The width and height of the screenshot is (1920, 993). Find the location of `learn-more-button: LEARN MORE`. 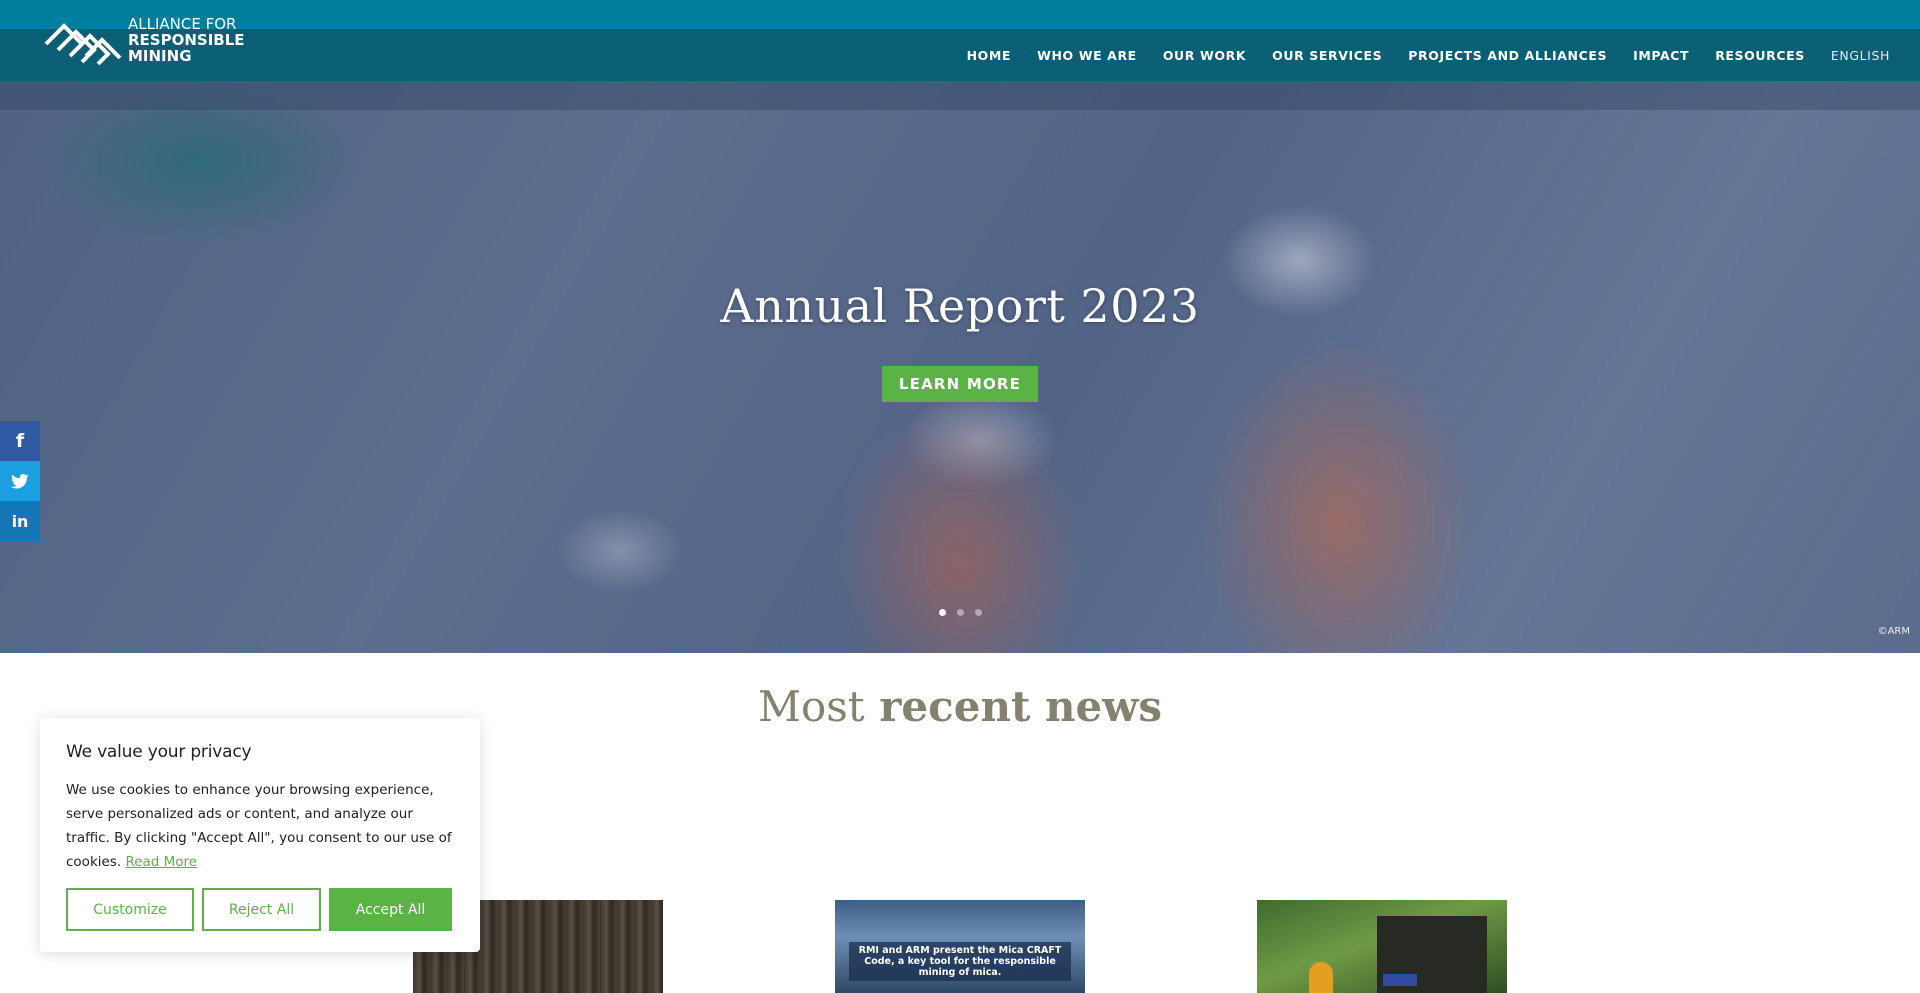

learn-more-button: LEARN MORE is located at coordinates (960, 384).